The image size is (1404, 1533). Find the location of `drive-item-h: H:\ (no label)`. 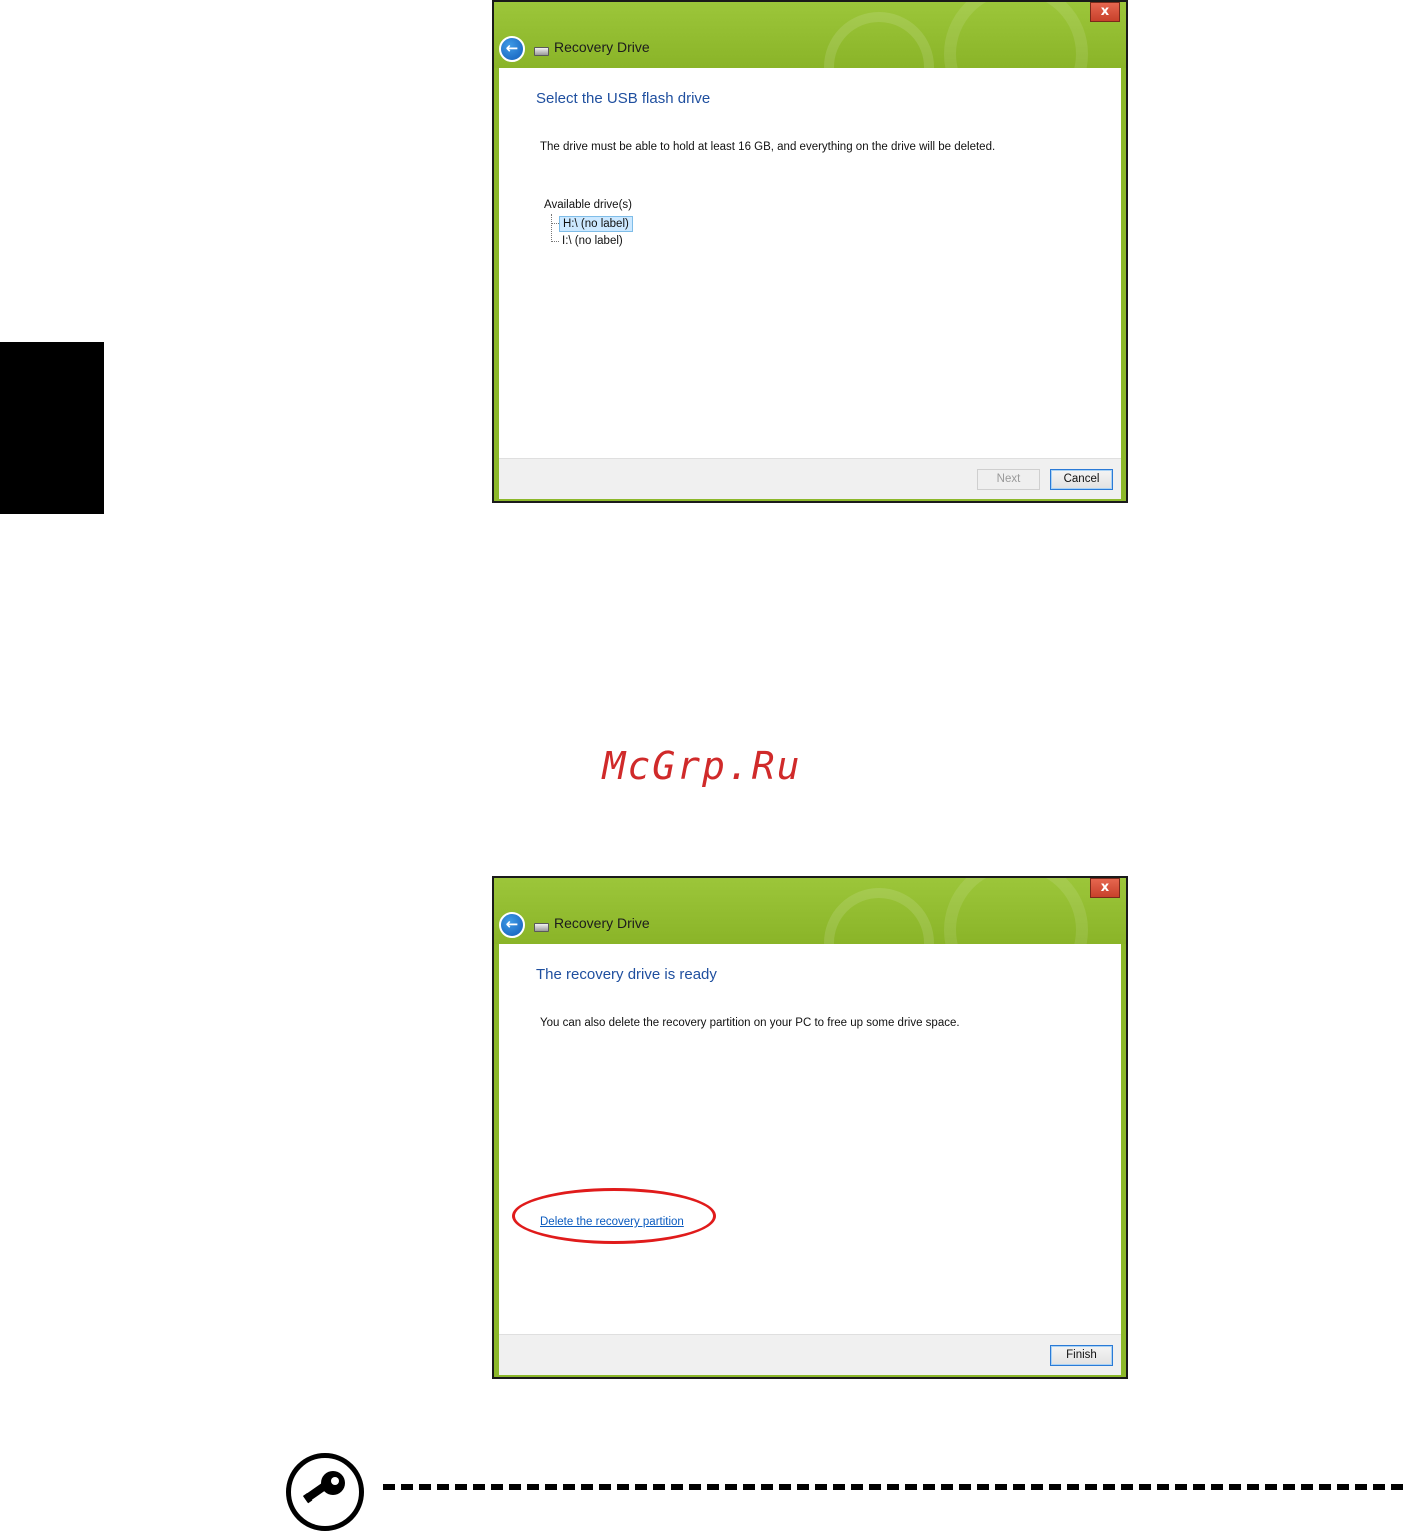

drive-item-h: H:\ (no label) is located at coordinates (596, 224).